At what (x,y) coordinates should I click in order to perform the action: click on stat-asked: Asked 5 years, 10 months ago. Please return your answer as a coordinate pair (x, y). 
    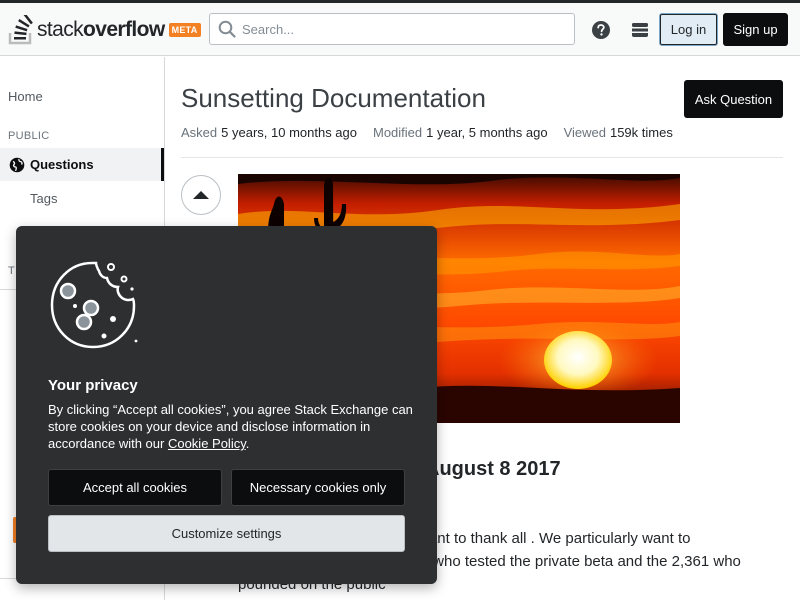
    Looking at the image, I should click on (269, 132).